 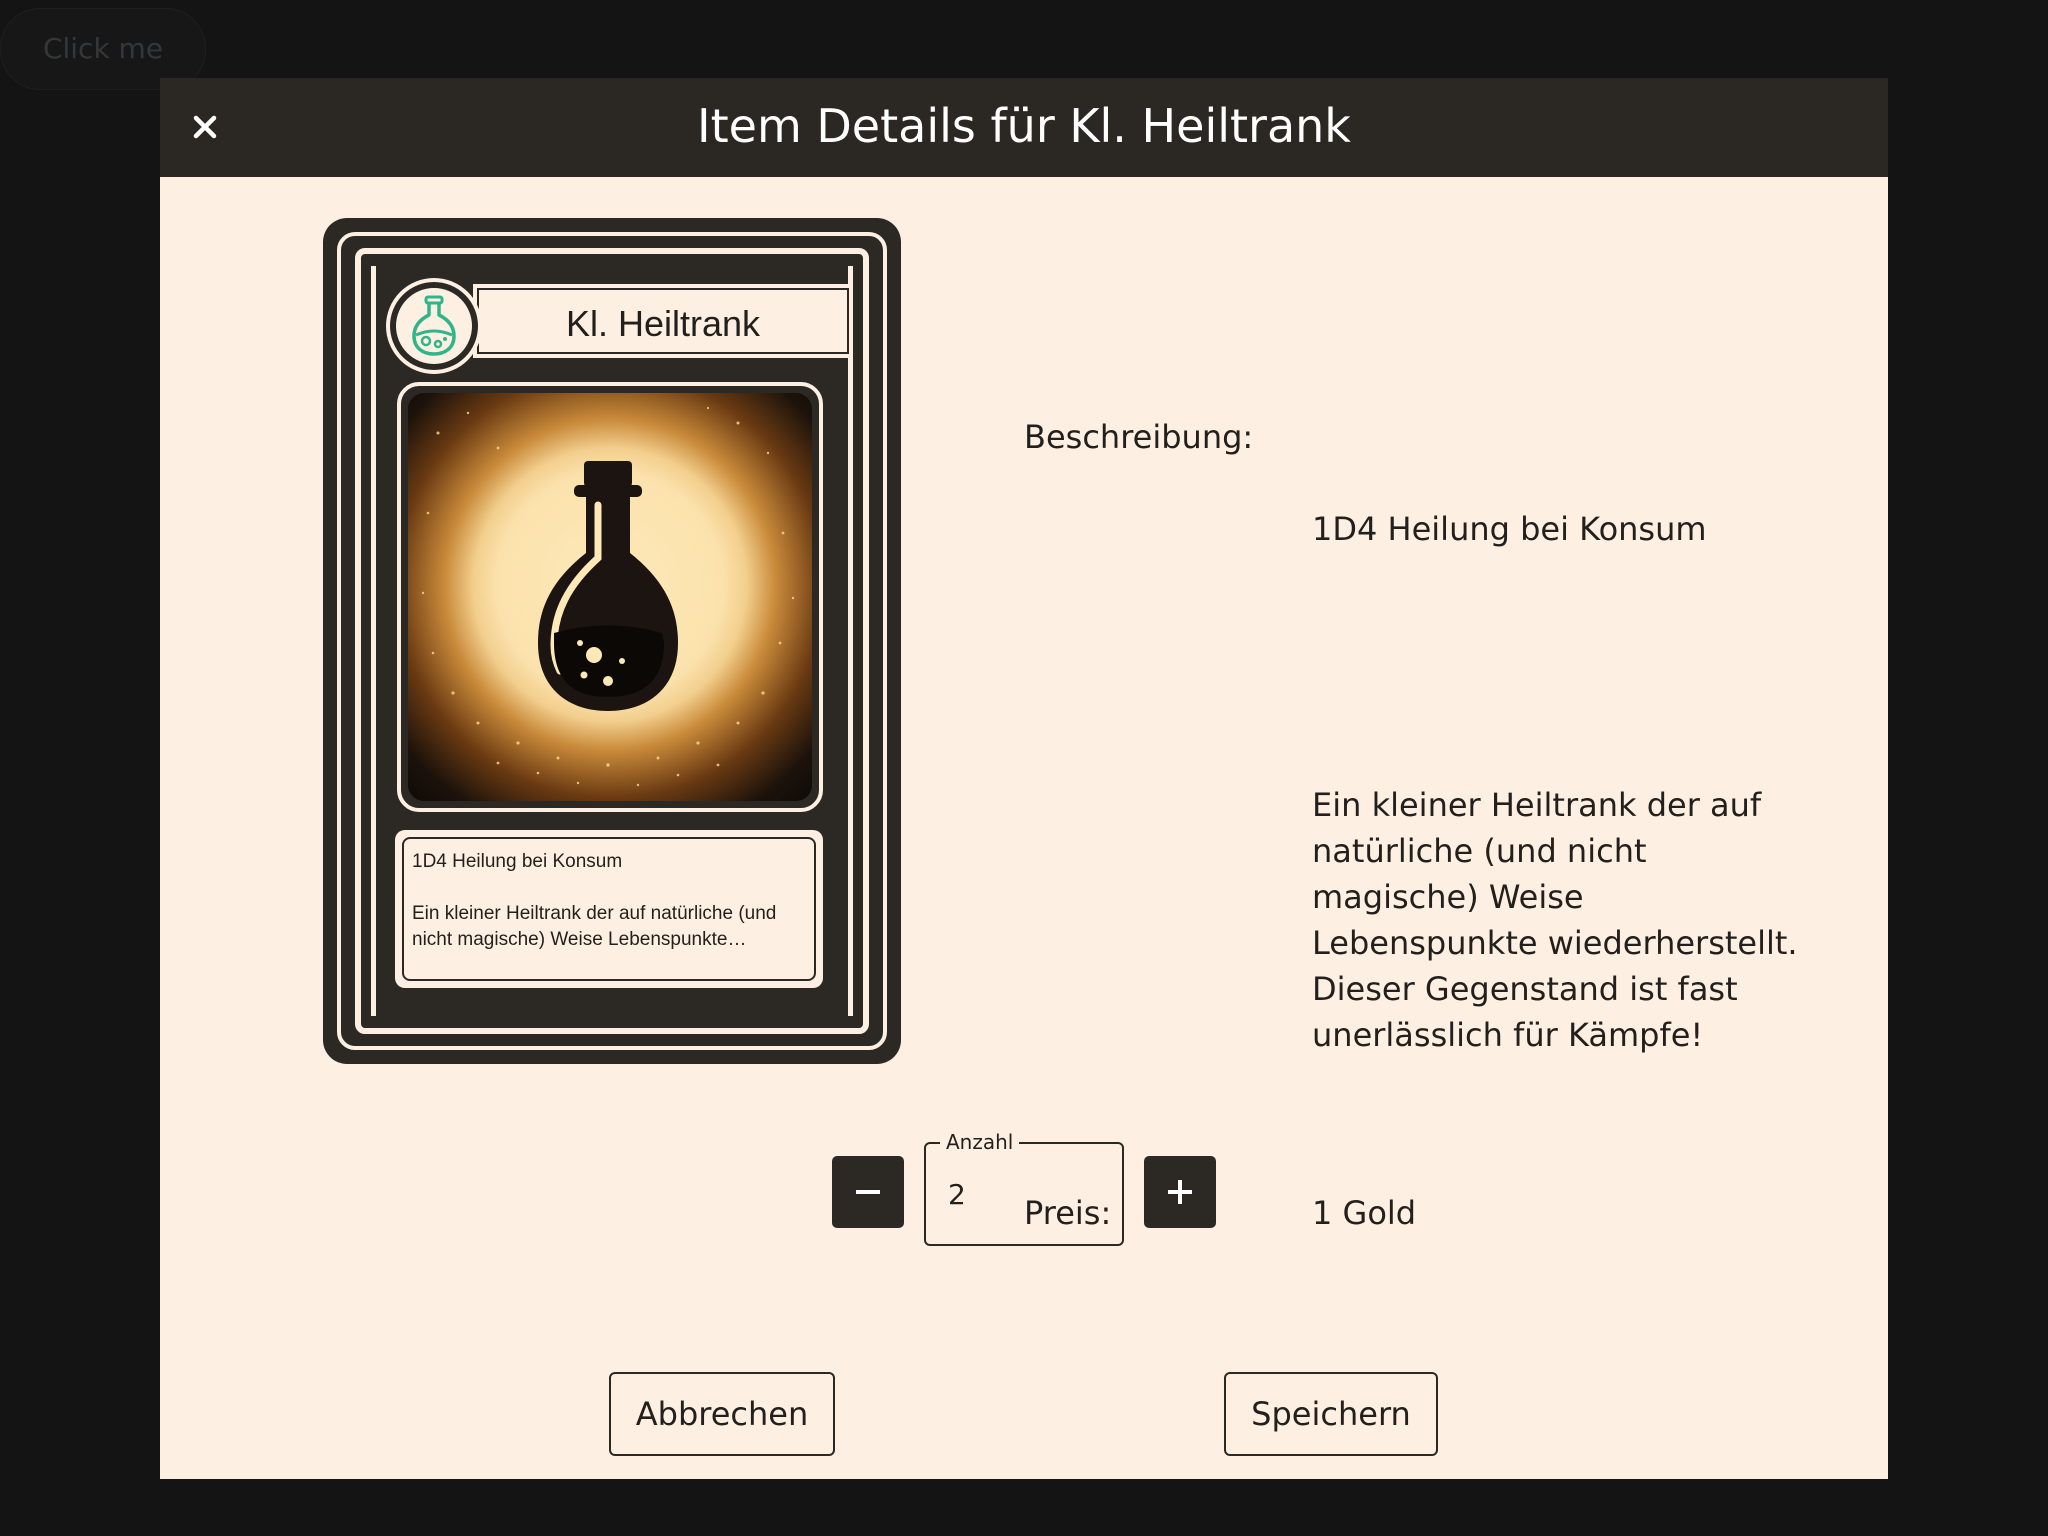 I want to click on description-label: Beschreibung:, so click(x=1139, y=437).